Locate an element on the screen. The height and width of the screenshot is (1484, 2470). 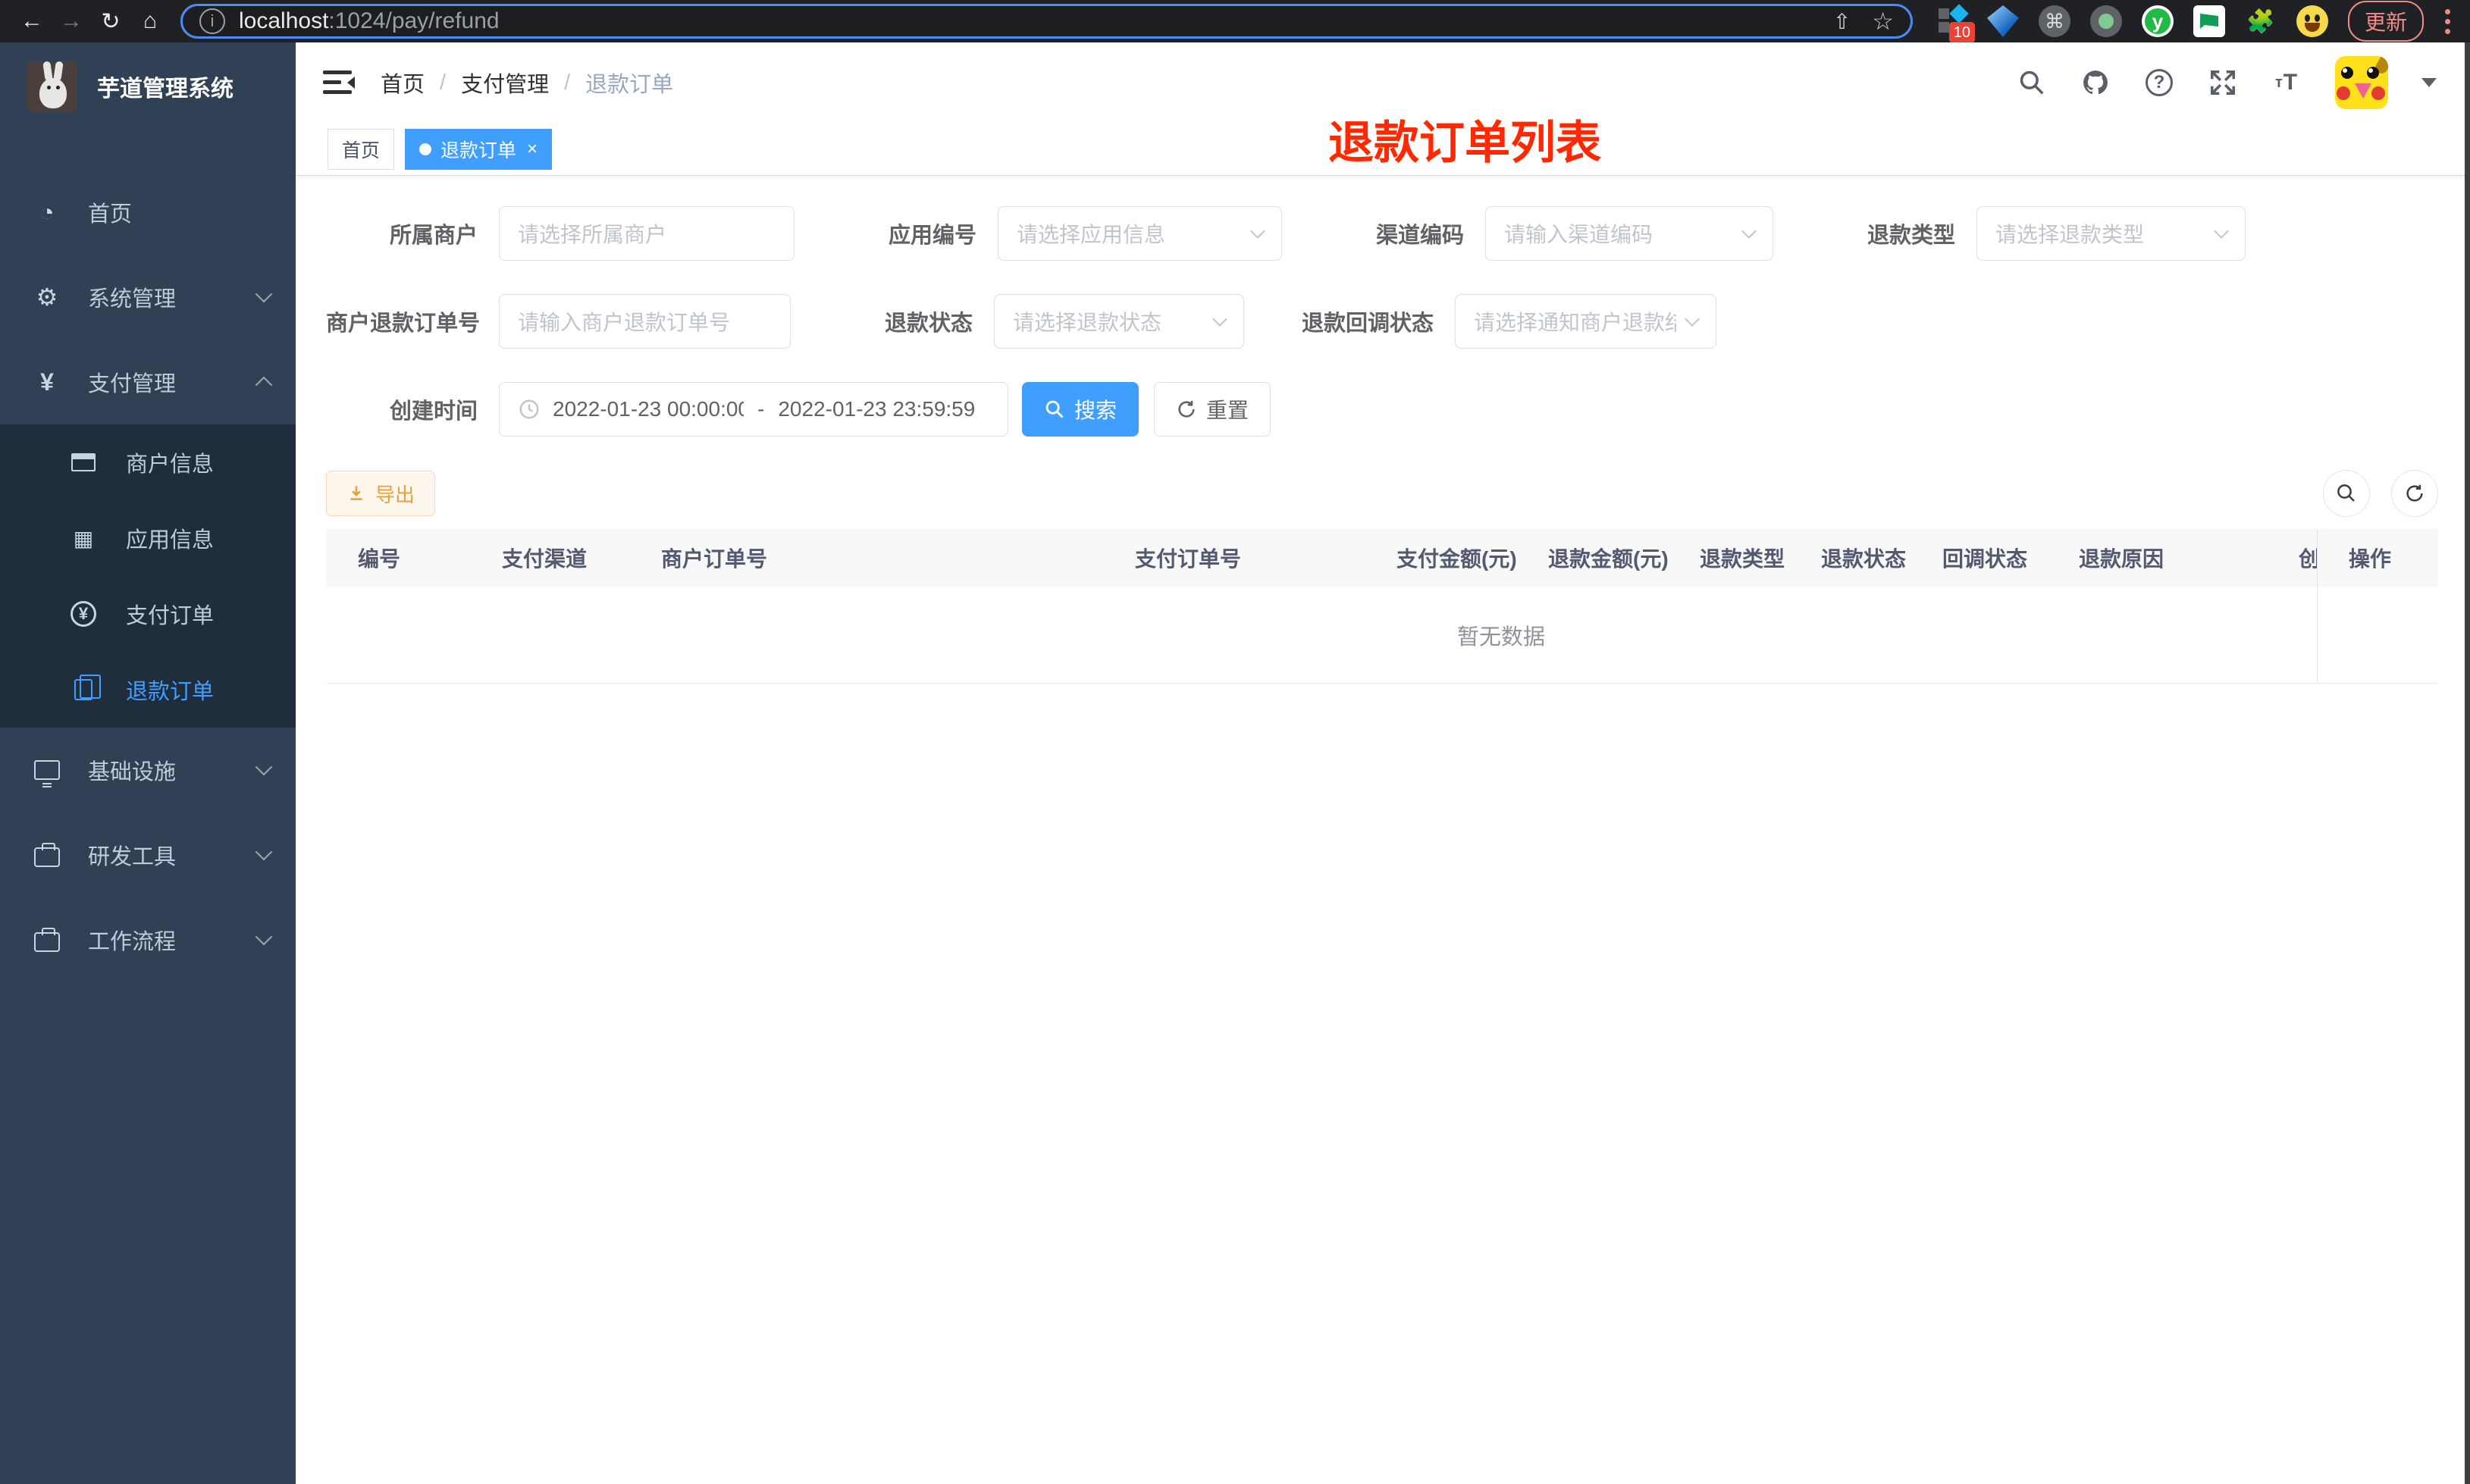
sidebar-item-label: 系统管理 is located at coordinates (132, 299).